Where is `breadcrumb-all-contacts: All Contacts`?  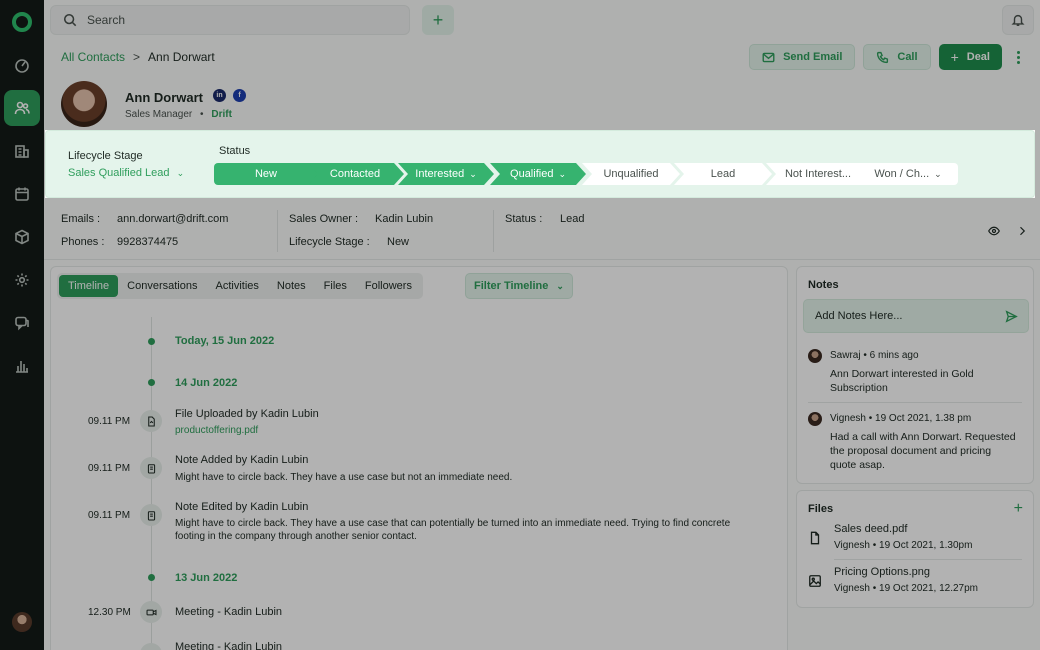
breadcrumb-all-contacts: All Contacts is located at coordinates (93, 57).